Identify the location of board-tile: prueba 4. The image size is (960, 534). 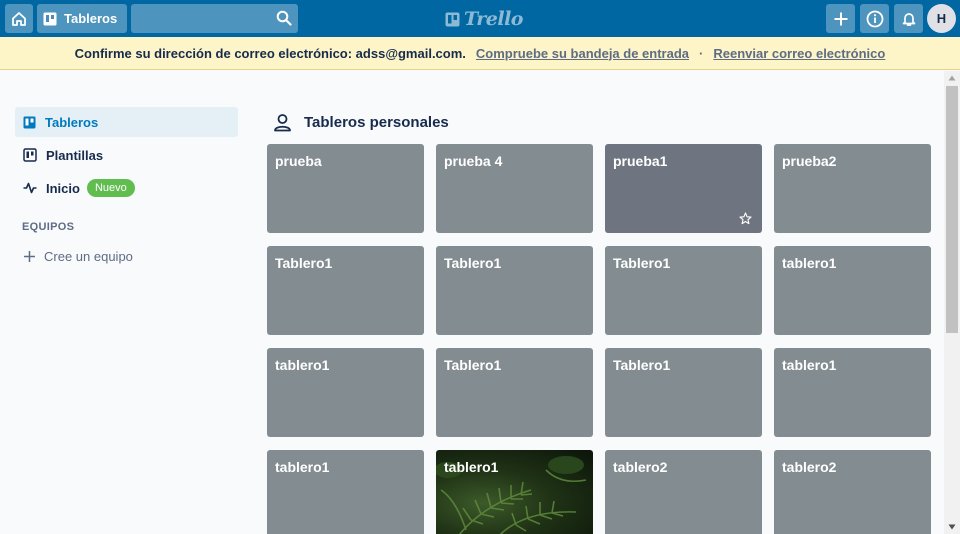
(514, 188).